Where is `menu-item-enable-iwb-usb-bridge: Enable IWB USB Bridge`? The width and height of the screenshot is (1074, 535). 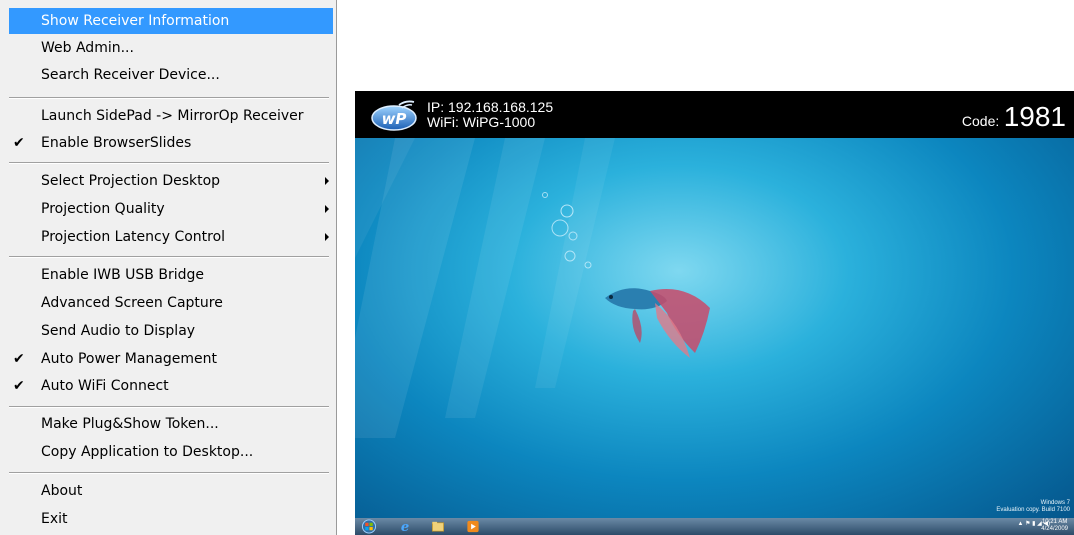 menu-item-enable-iwb-usb-bridge: Enable IWB USB Bridge is located at coordinates (171, 275).